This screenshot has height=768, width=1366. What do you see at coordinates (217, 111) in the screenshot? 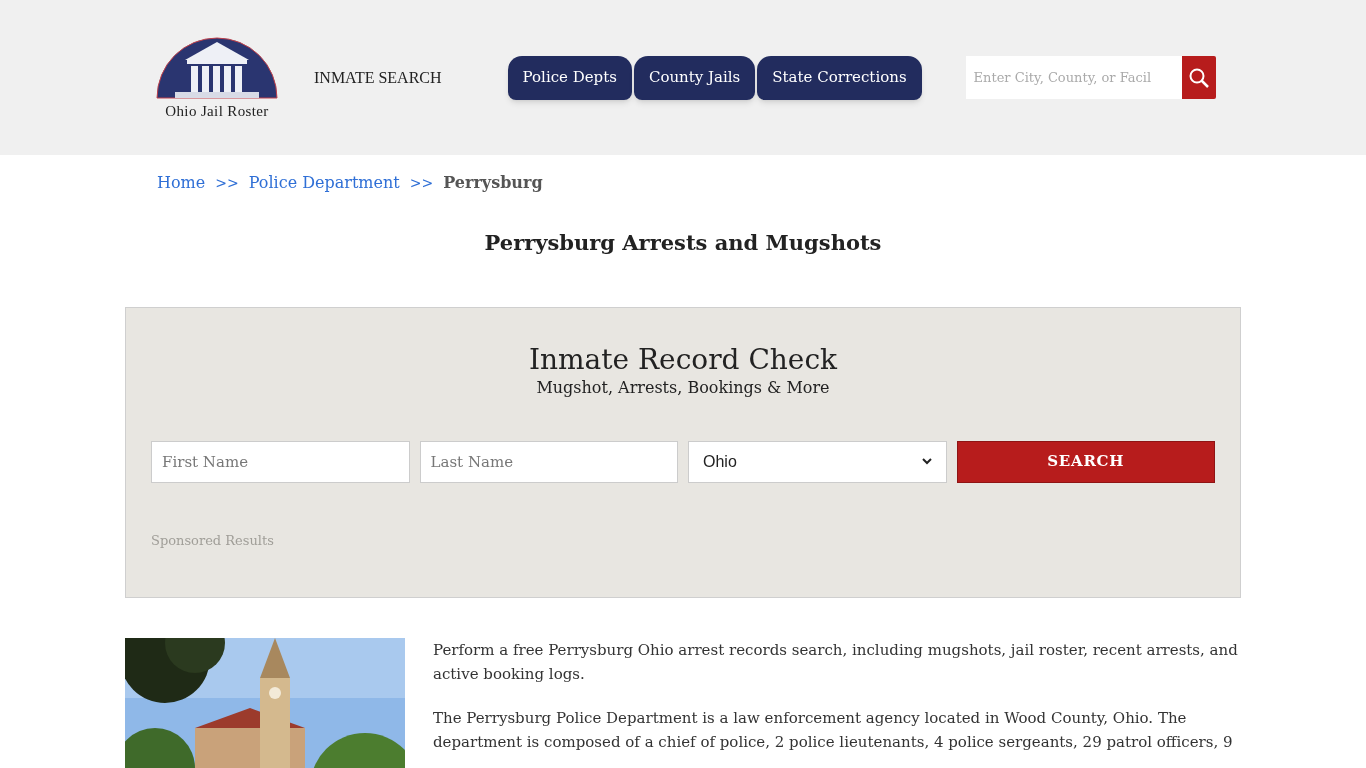
I see `logo-text: Ohio Jail Roster` at bounding box center [217, 111].